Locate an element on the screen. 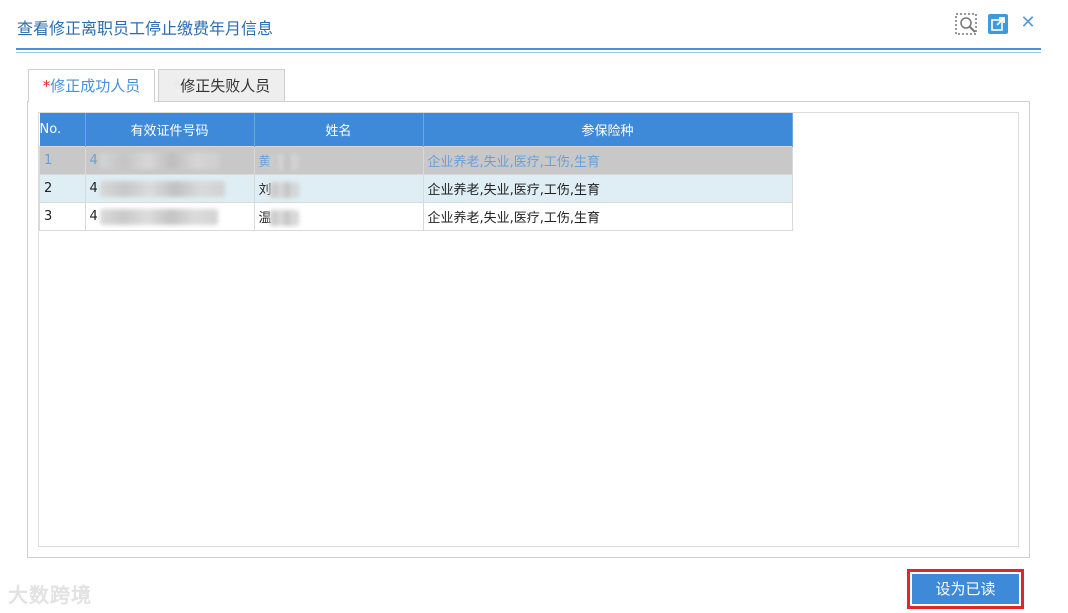 This screenshot has width=1068, height=613. column-header-insurance: 参保险种 is located at coordinates (608, 130).